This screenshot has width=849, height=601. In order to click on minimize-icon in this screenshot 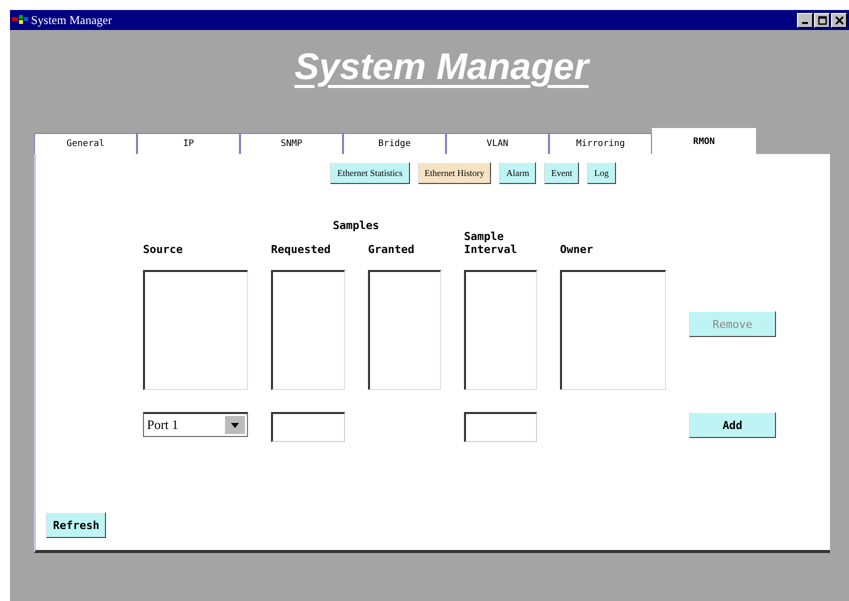, I will do `click(805, 23)`.